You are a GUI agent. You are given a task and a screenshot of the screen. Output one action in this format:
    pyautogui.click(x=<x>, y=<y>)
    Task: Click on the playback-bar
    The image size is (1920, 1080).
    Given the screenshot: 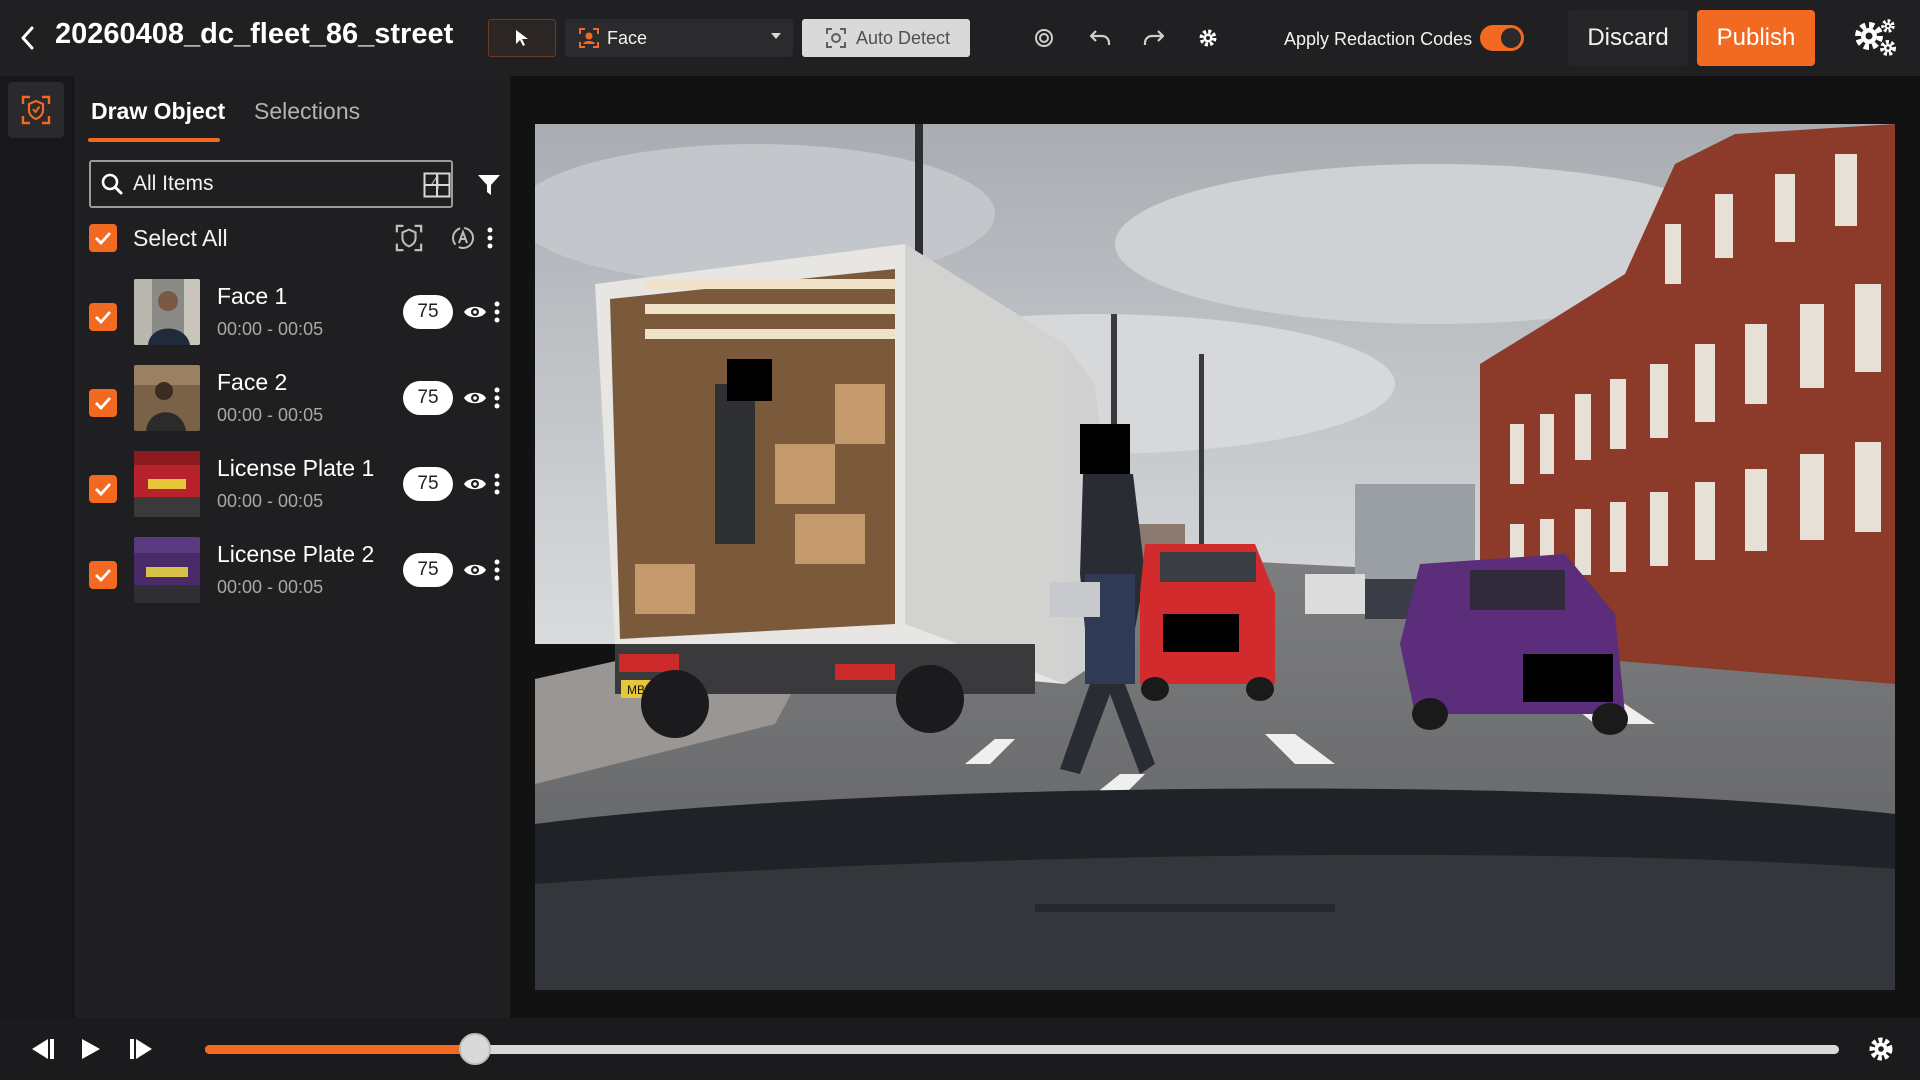 What is the action you would take?
    pyautogui.click(x=960, y=1049)
    